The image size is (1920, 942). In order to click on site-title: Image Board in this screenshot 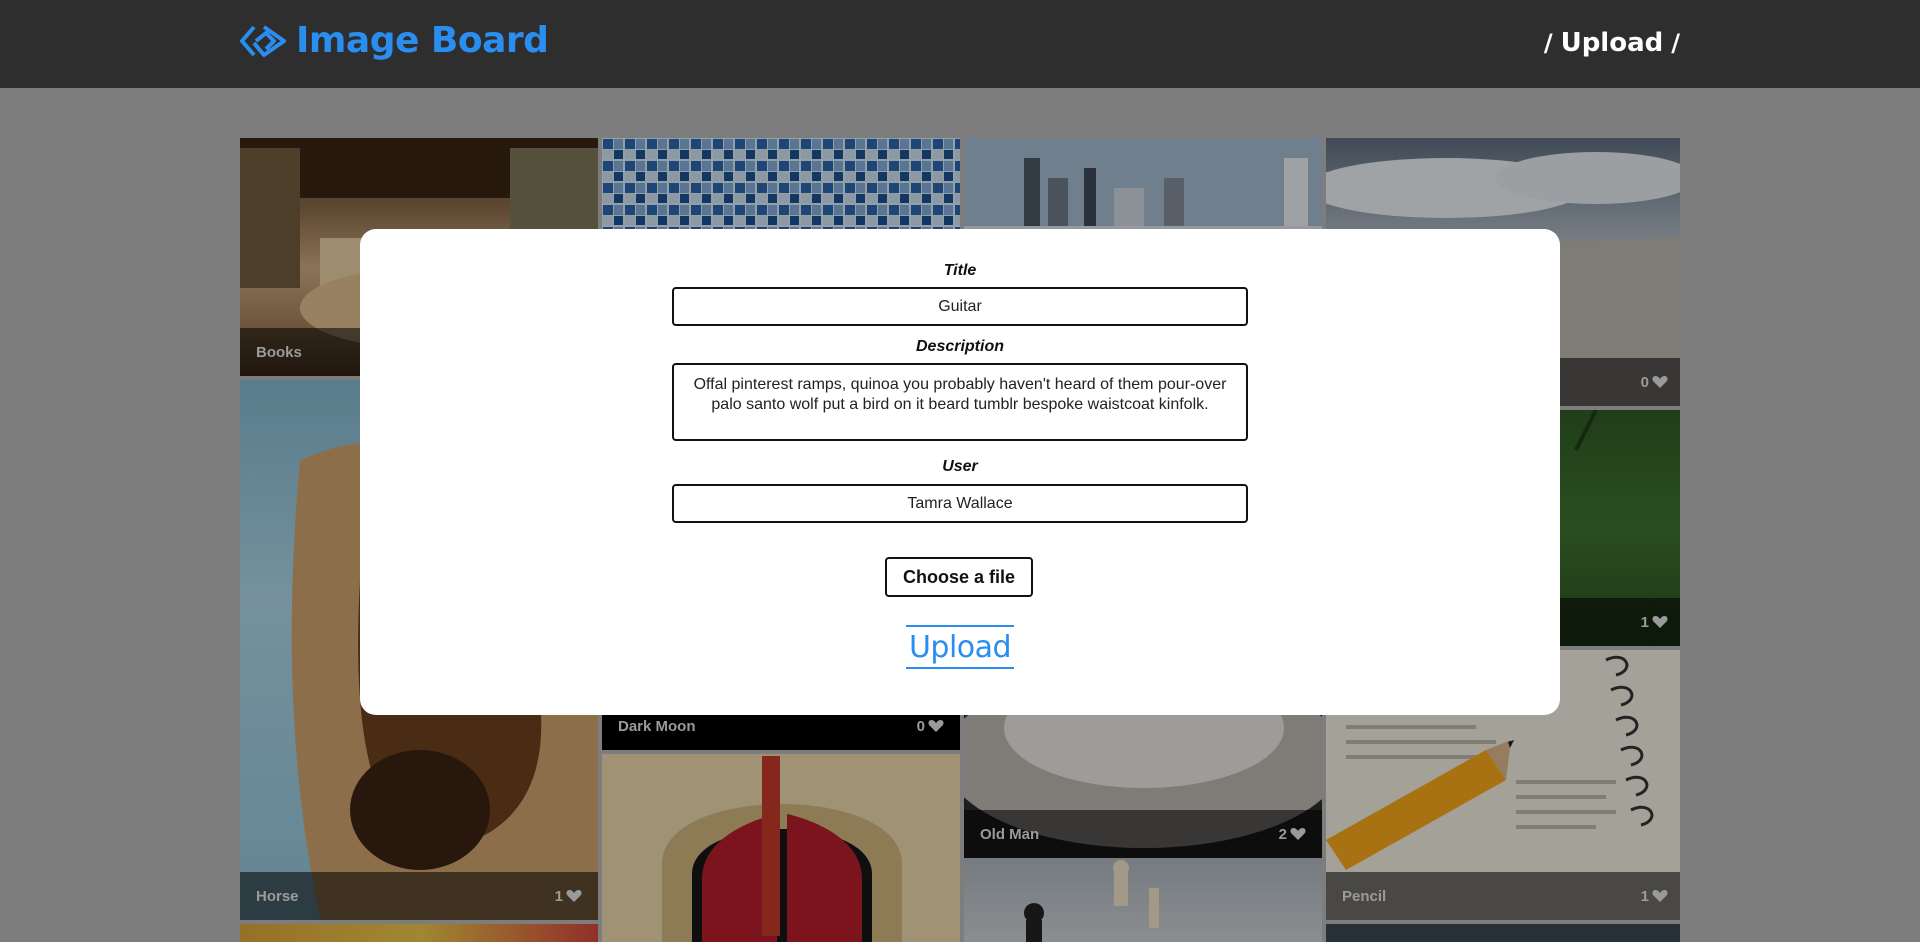, I will do `click(422, 40)`.